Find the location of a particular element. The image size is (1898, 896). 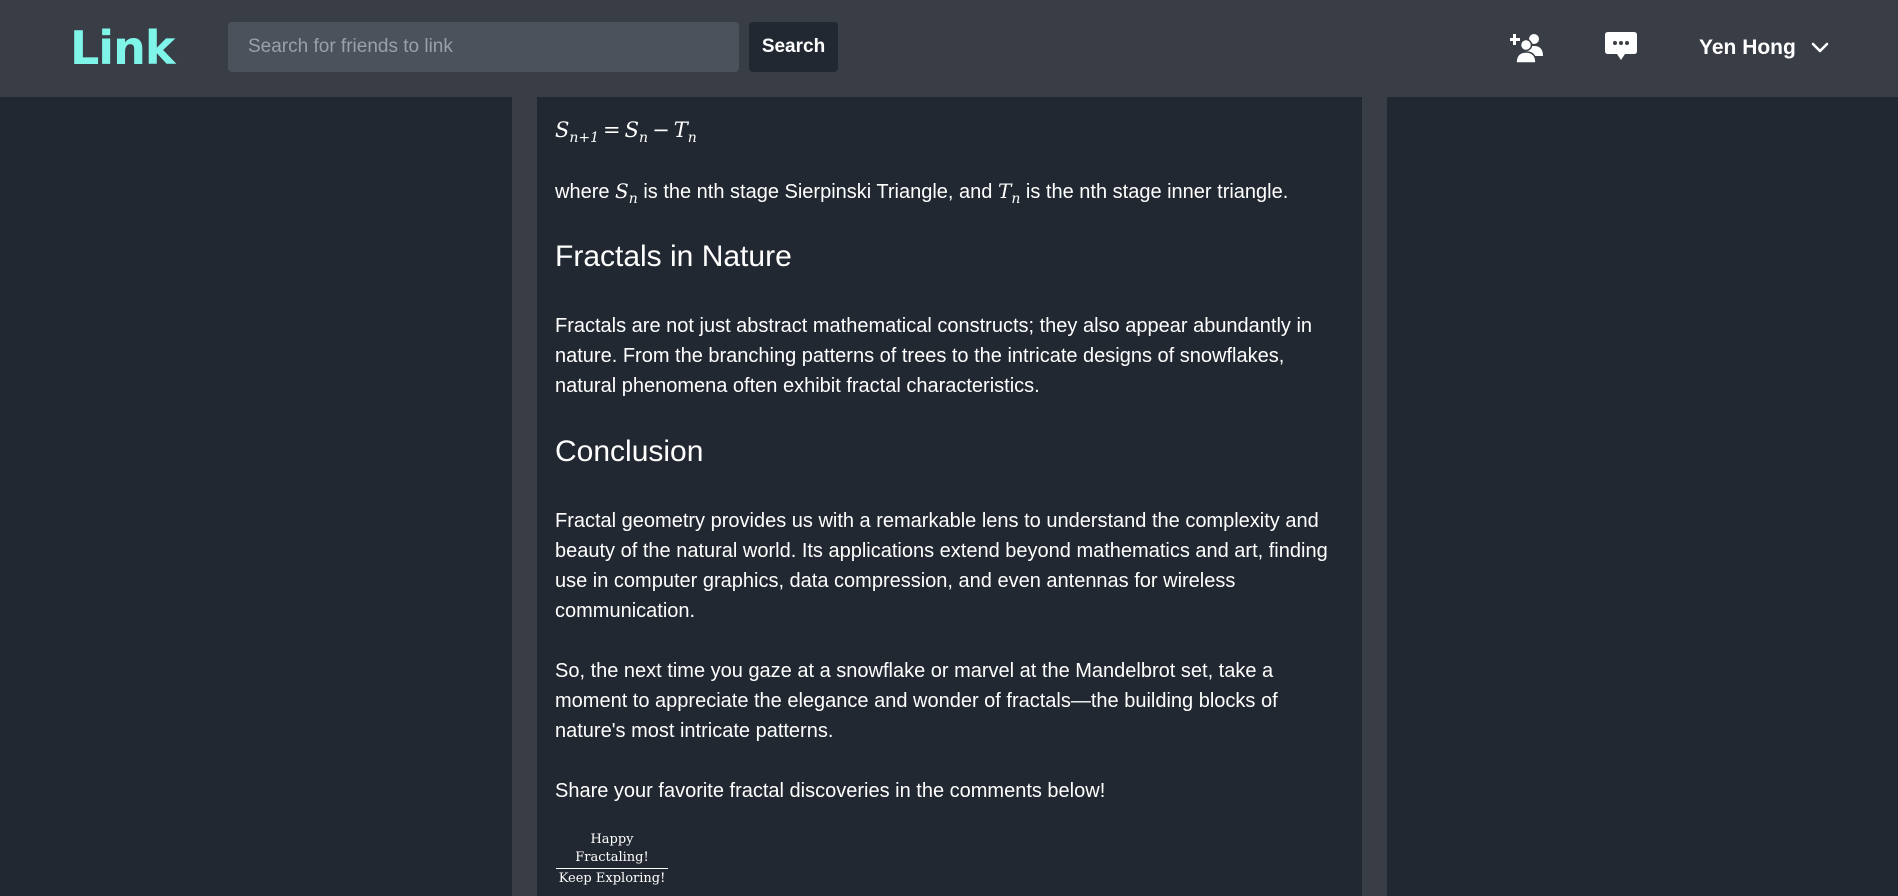

search-button: Search is located at coordinates (793, 47).